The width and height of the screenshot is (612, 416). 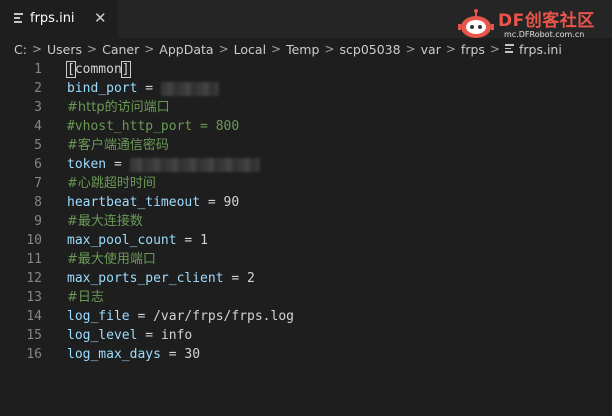 I want to click on comment-line: #日志, so click(x=85, y=297).